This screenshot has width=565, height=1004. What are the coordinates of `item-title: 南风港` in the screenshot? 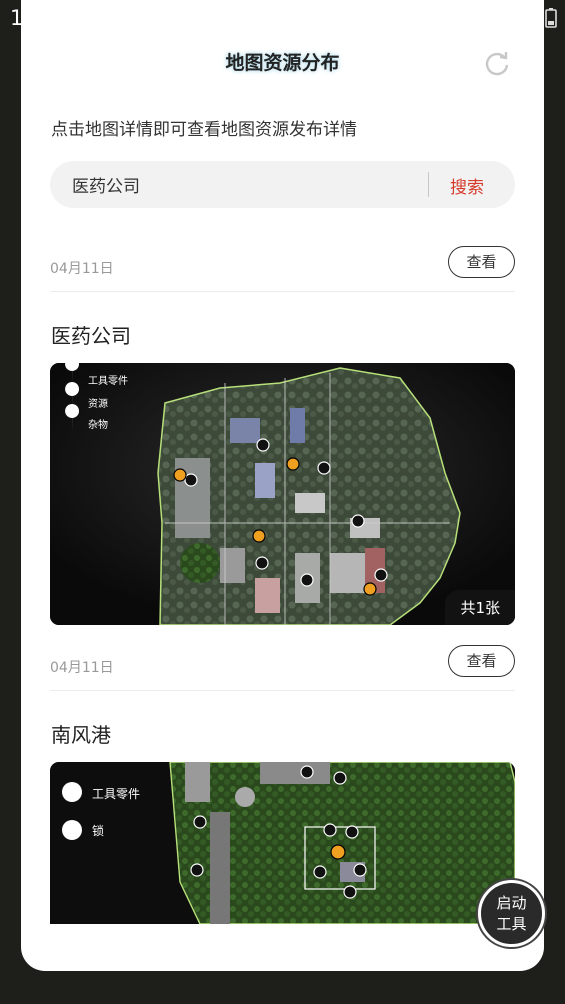 It's located at (81, 735).